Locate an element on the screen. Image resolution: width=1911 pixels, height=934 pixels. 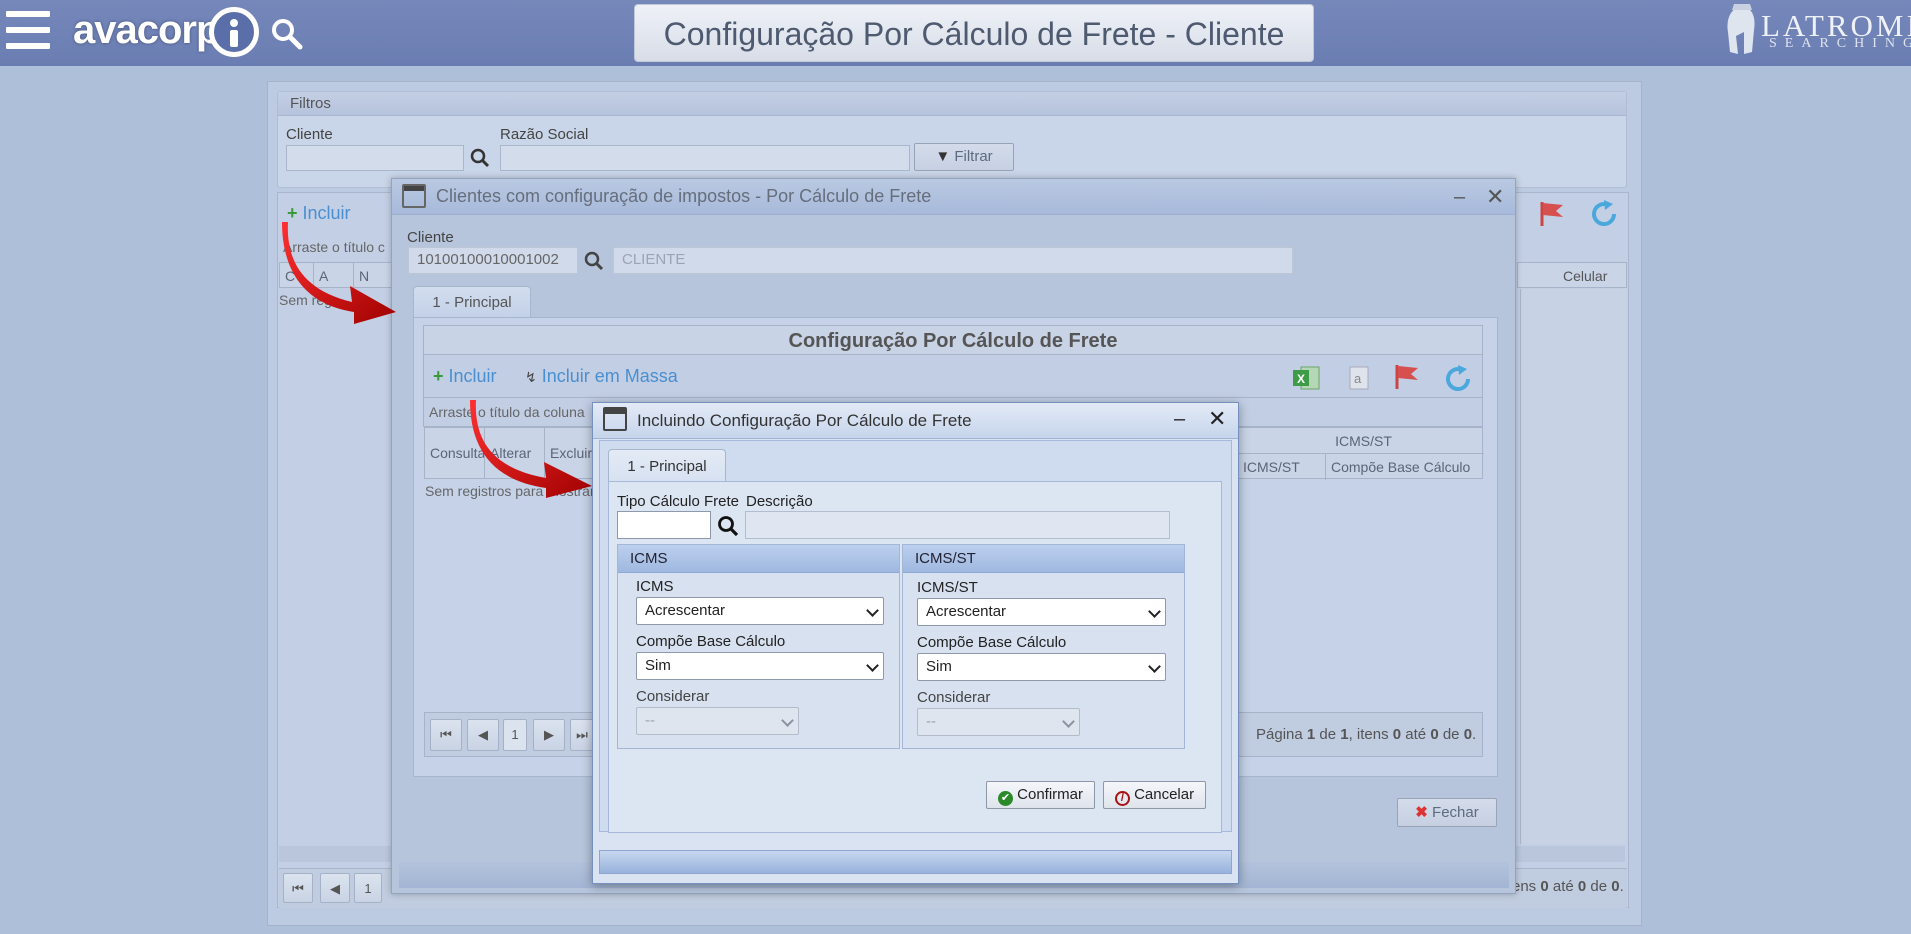
main-col-celular: Celular is located at coordinates (1593, 275).